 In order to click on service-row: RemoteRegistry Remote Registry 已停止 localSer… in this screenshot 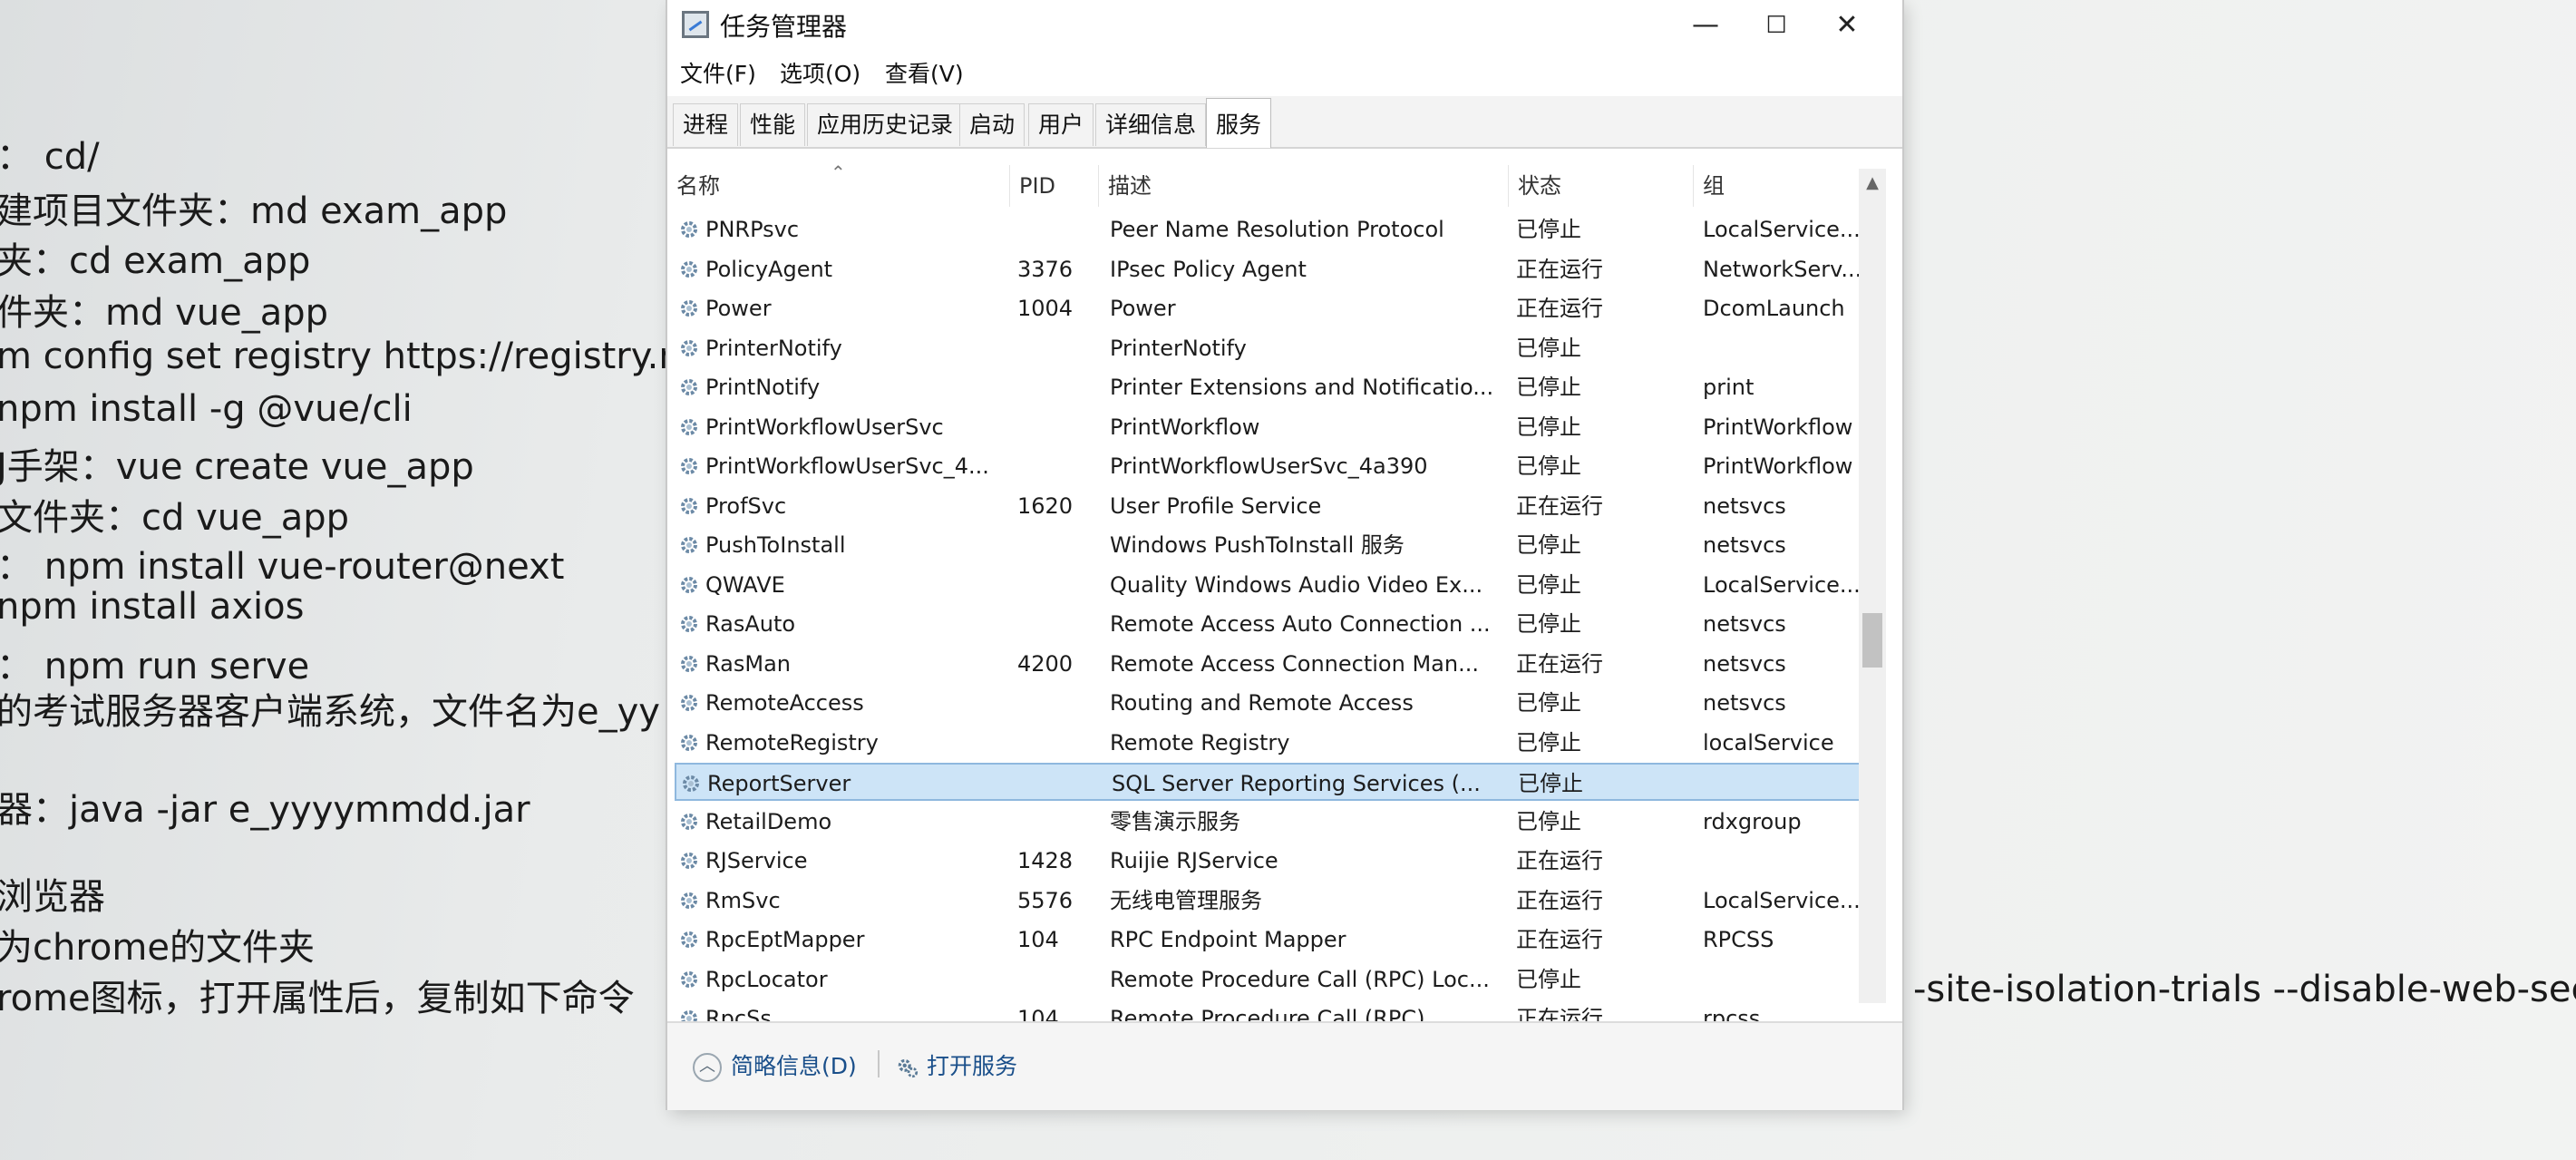, I will do `click(1268, 743)`.